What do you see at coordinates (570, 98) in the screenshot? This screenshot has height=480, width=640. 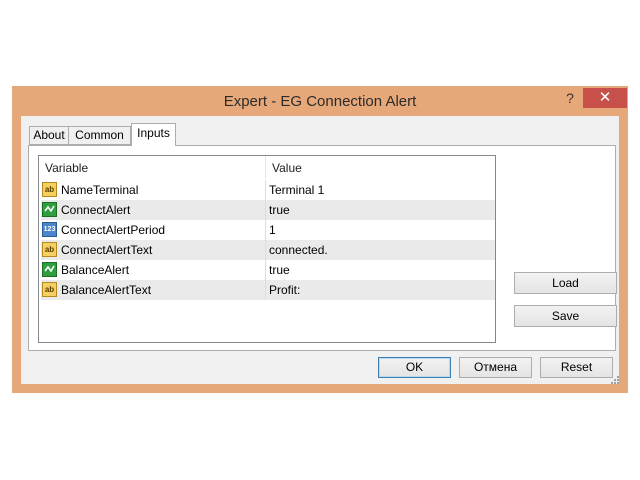 I see `help-button: ?` at bounding box center [570, 98].